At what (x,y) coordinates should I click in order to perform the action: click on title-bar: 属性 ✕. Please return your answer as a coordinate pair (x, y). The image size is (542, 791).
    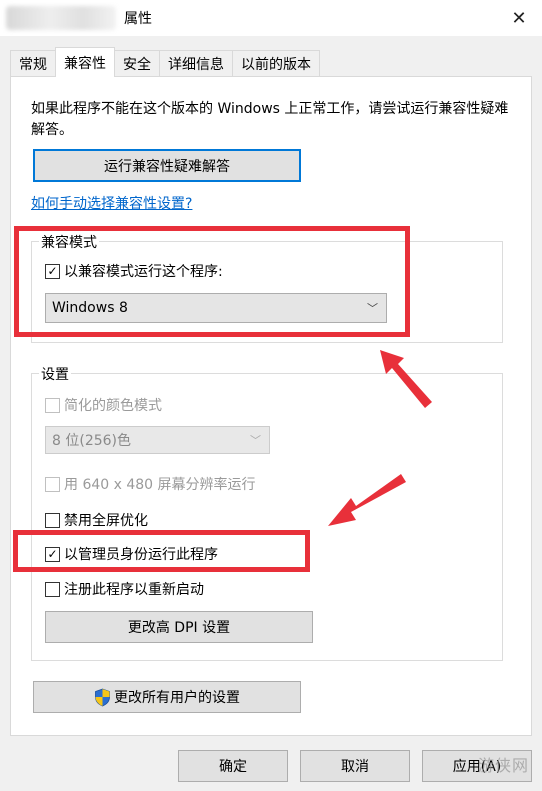
    Looking at the image, I should click on (271, 18).